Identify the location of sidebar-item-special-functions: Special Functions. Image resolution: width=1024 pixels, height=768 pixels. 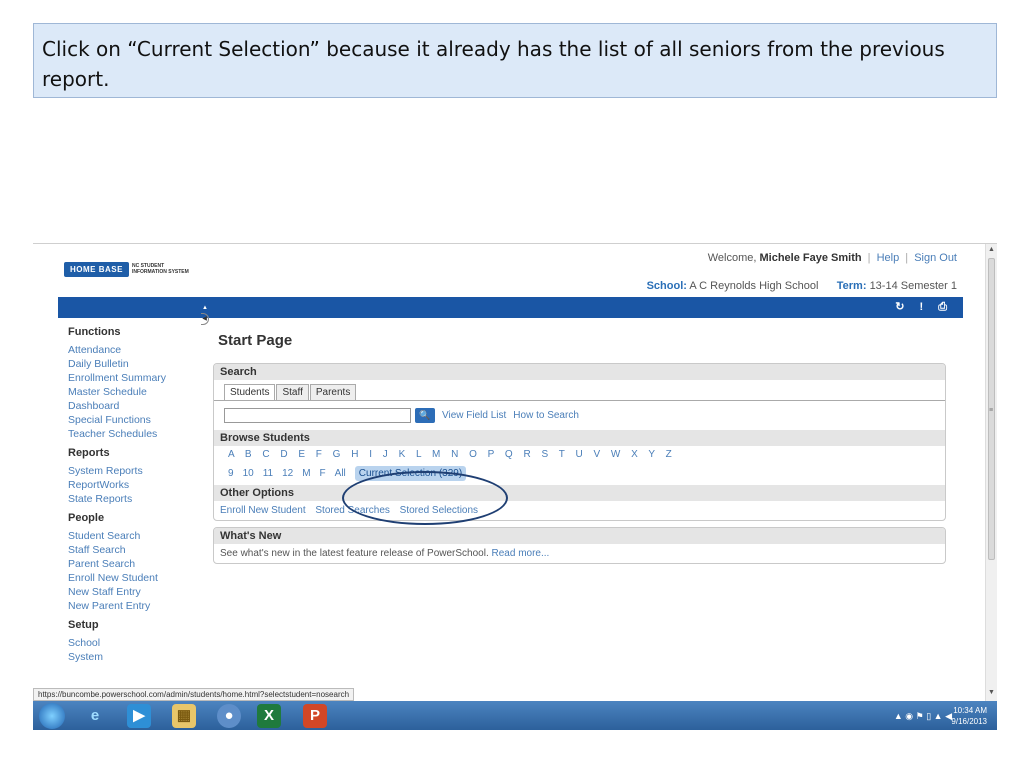
(143, 420).